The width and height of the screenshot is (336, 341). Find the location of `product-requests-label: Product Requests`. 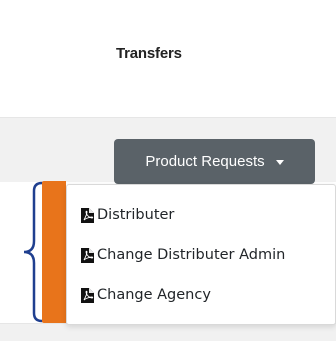

product-requests-label: Product Requests is located at coordinates (205, 161).